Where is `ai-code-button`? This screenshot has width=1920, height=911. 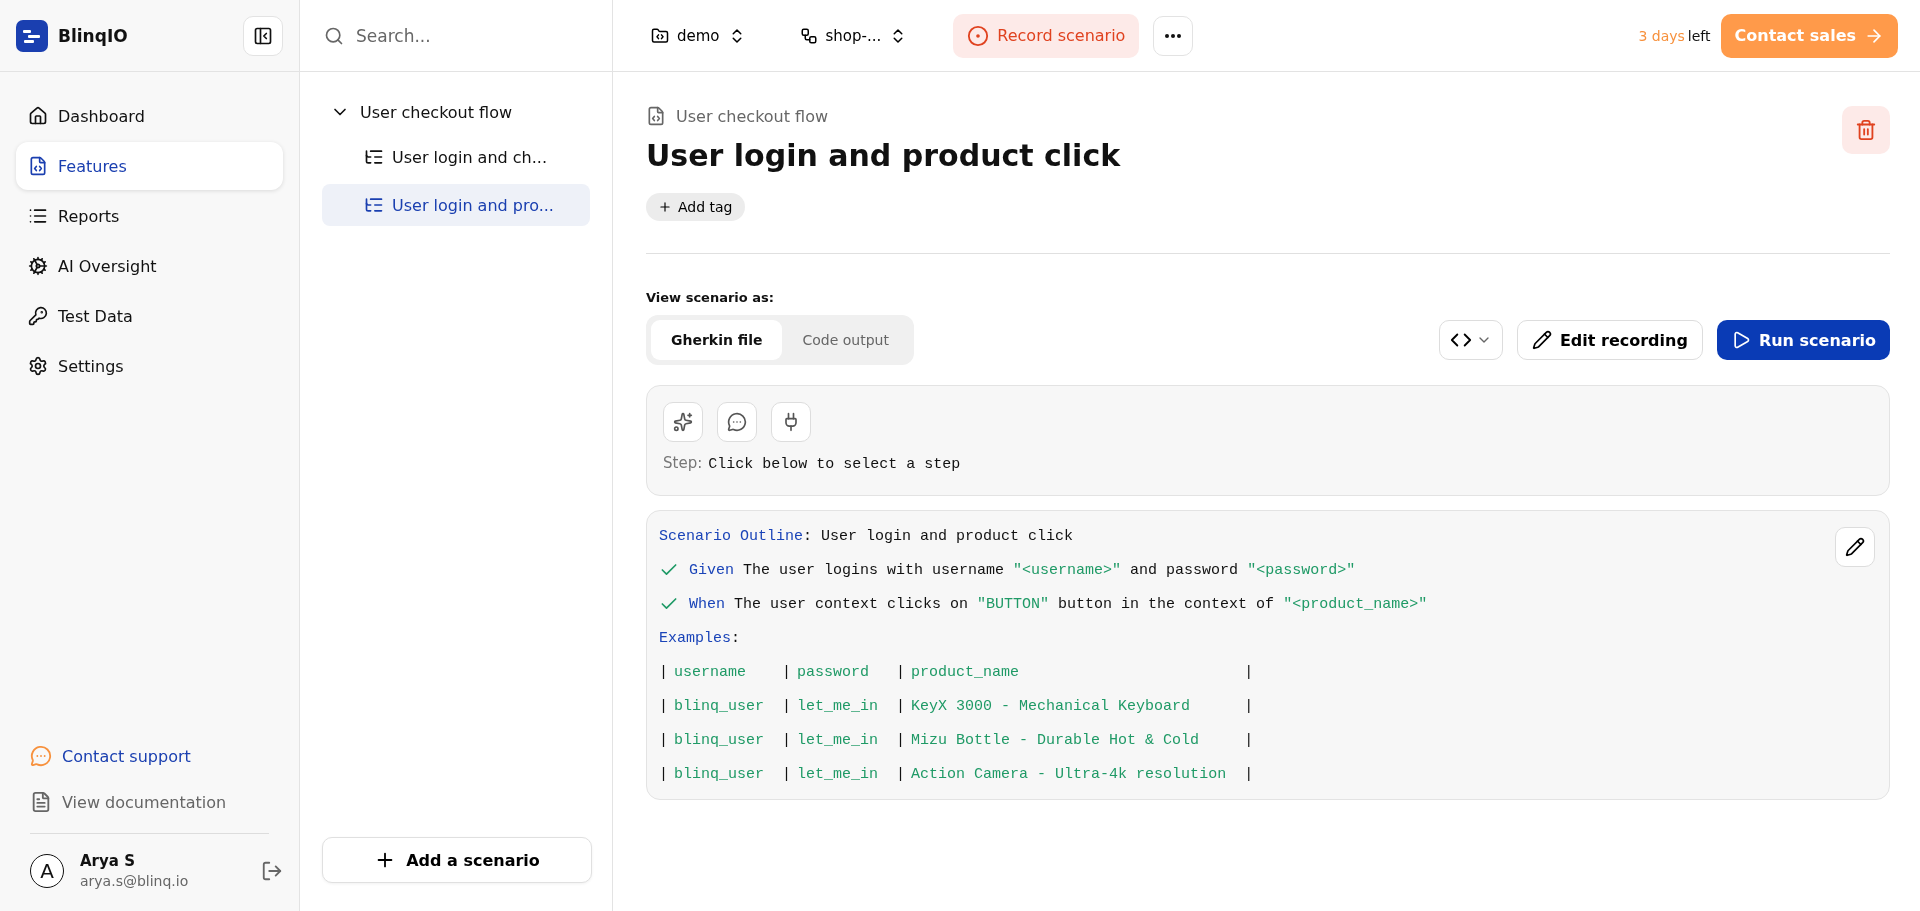 ai-code-button is located at coordinates (683, 422).